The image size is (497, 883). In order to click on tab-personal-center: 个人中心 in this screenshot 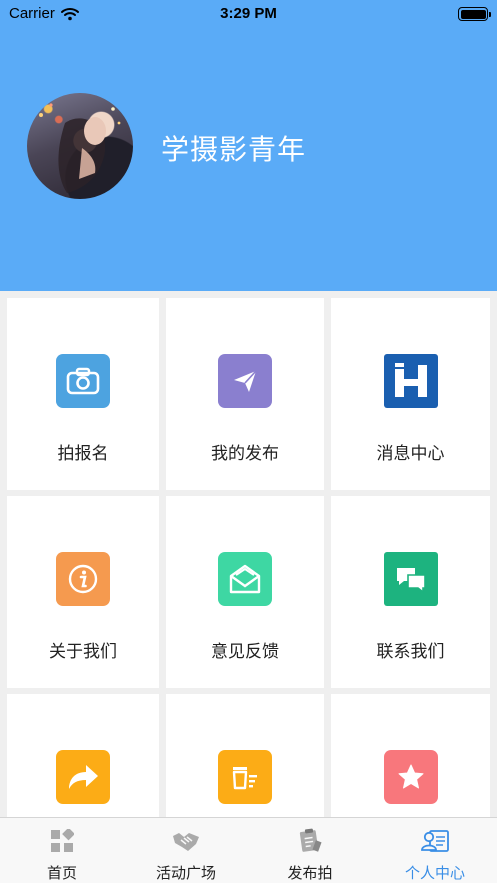, I will do `click(435, 850)`.